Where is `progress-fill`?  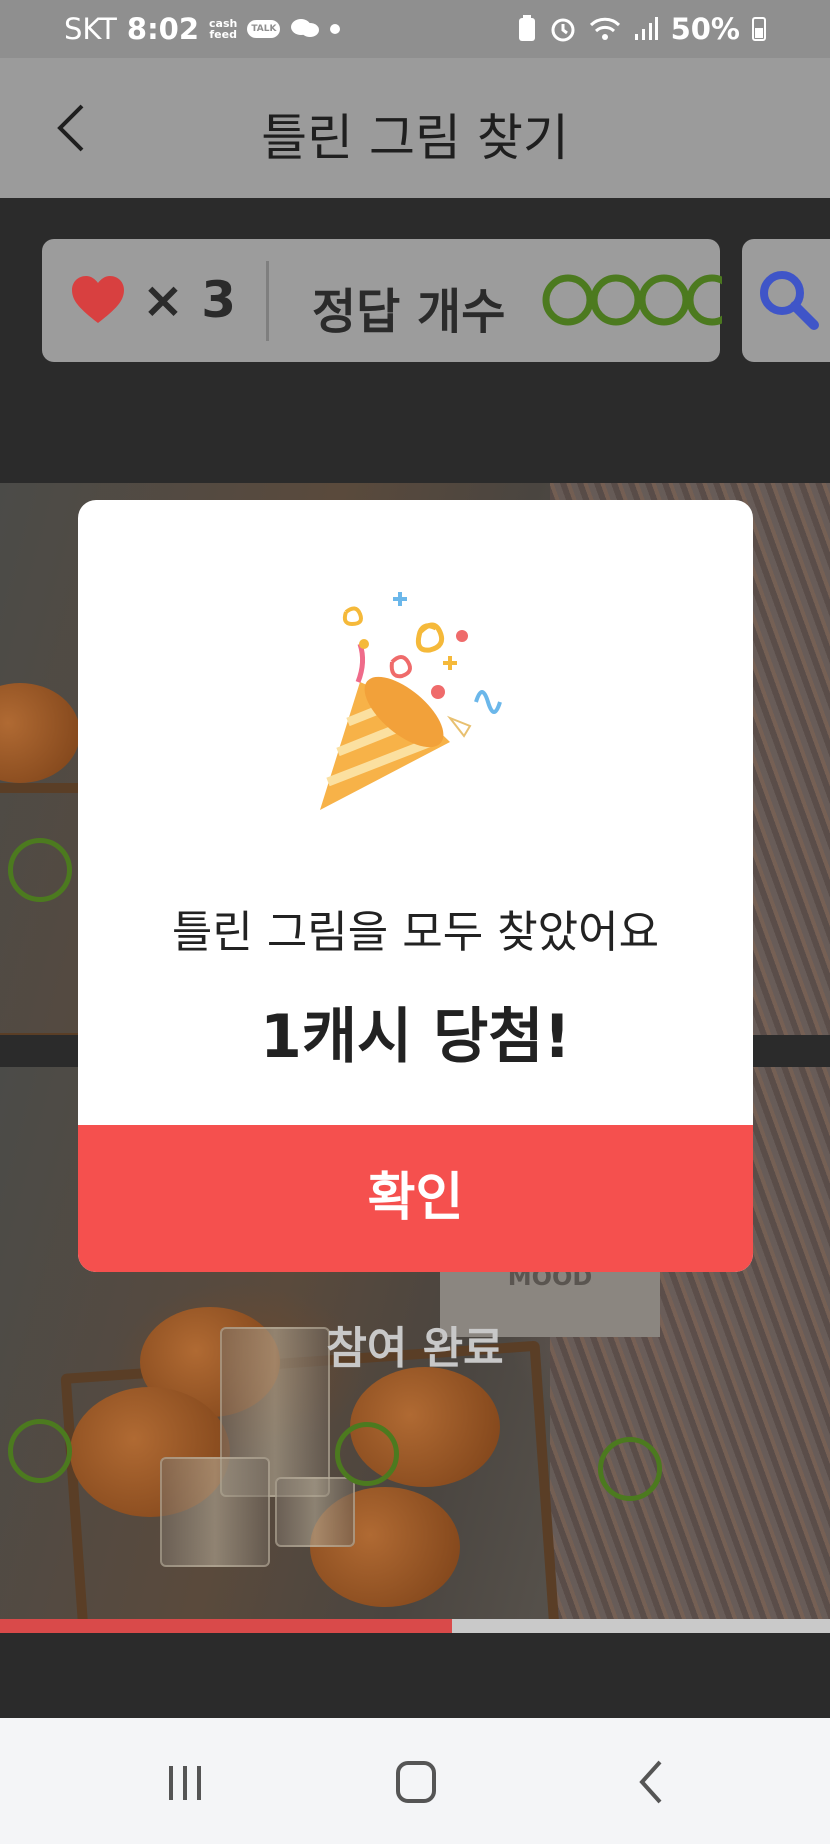
progress-fill is located at coordinates (226, 1626).